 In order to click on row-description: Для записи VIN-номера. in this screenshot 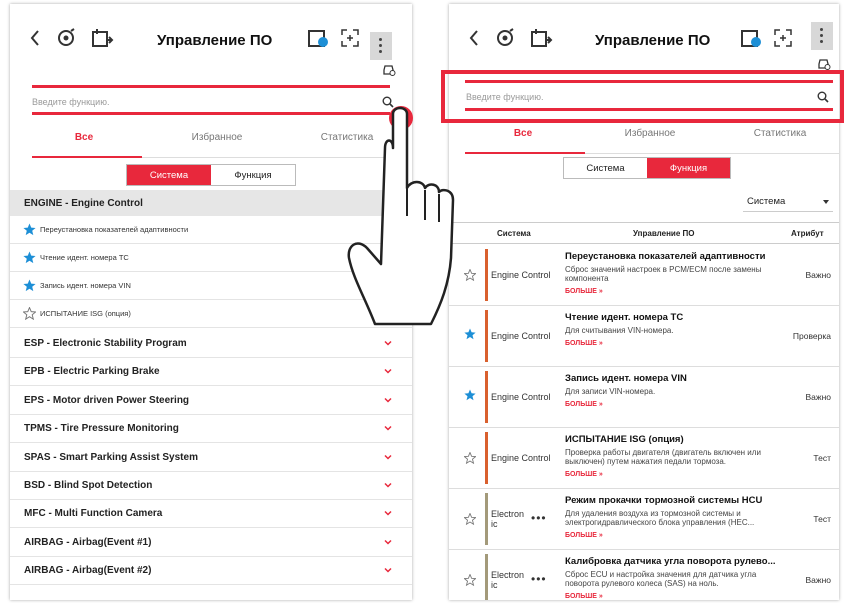, I will do `click(610, 391)`.